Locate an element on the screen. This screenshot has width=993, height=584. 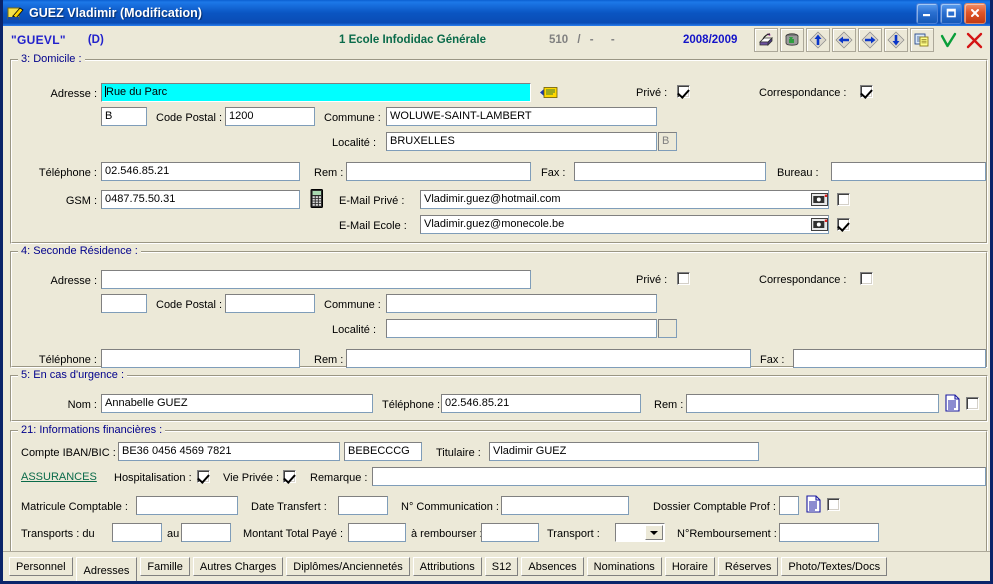
num-remboursement-input is located at coordinates (829, 532).